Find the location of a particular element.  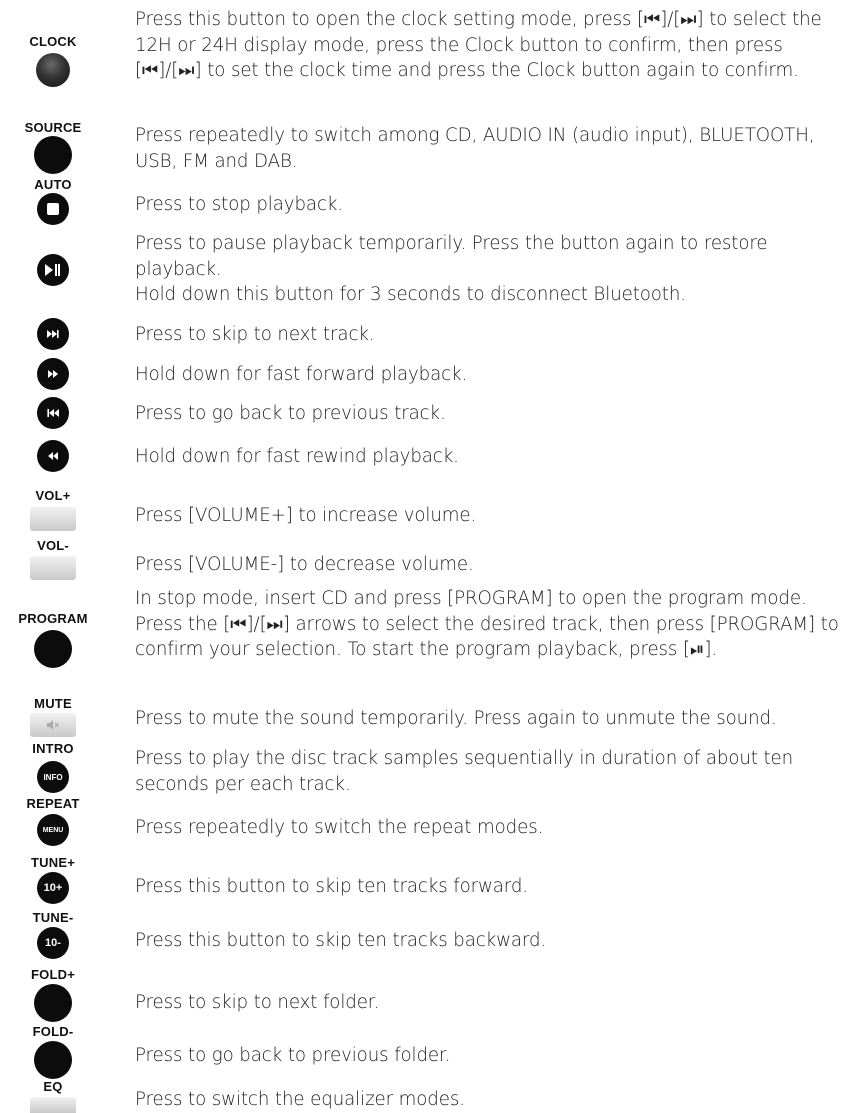

ten-plus-button: 10+ is located at coordinates (53, 888).